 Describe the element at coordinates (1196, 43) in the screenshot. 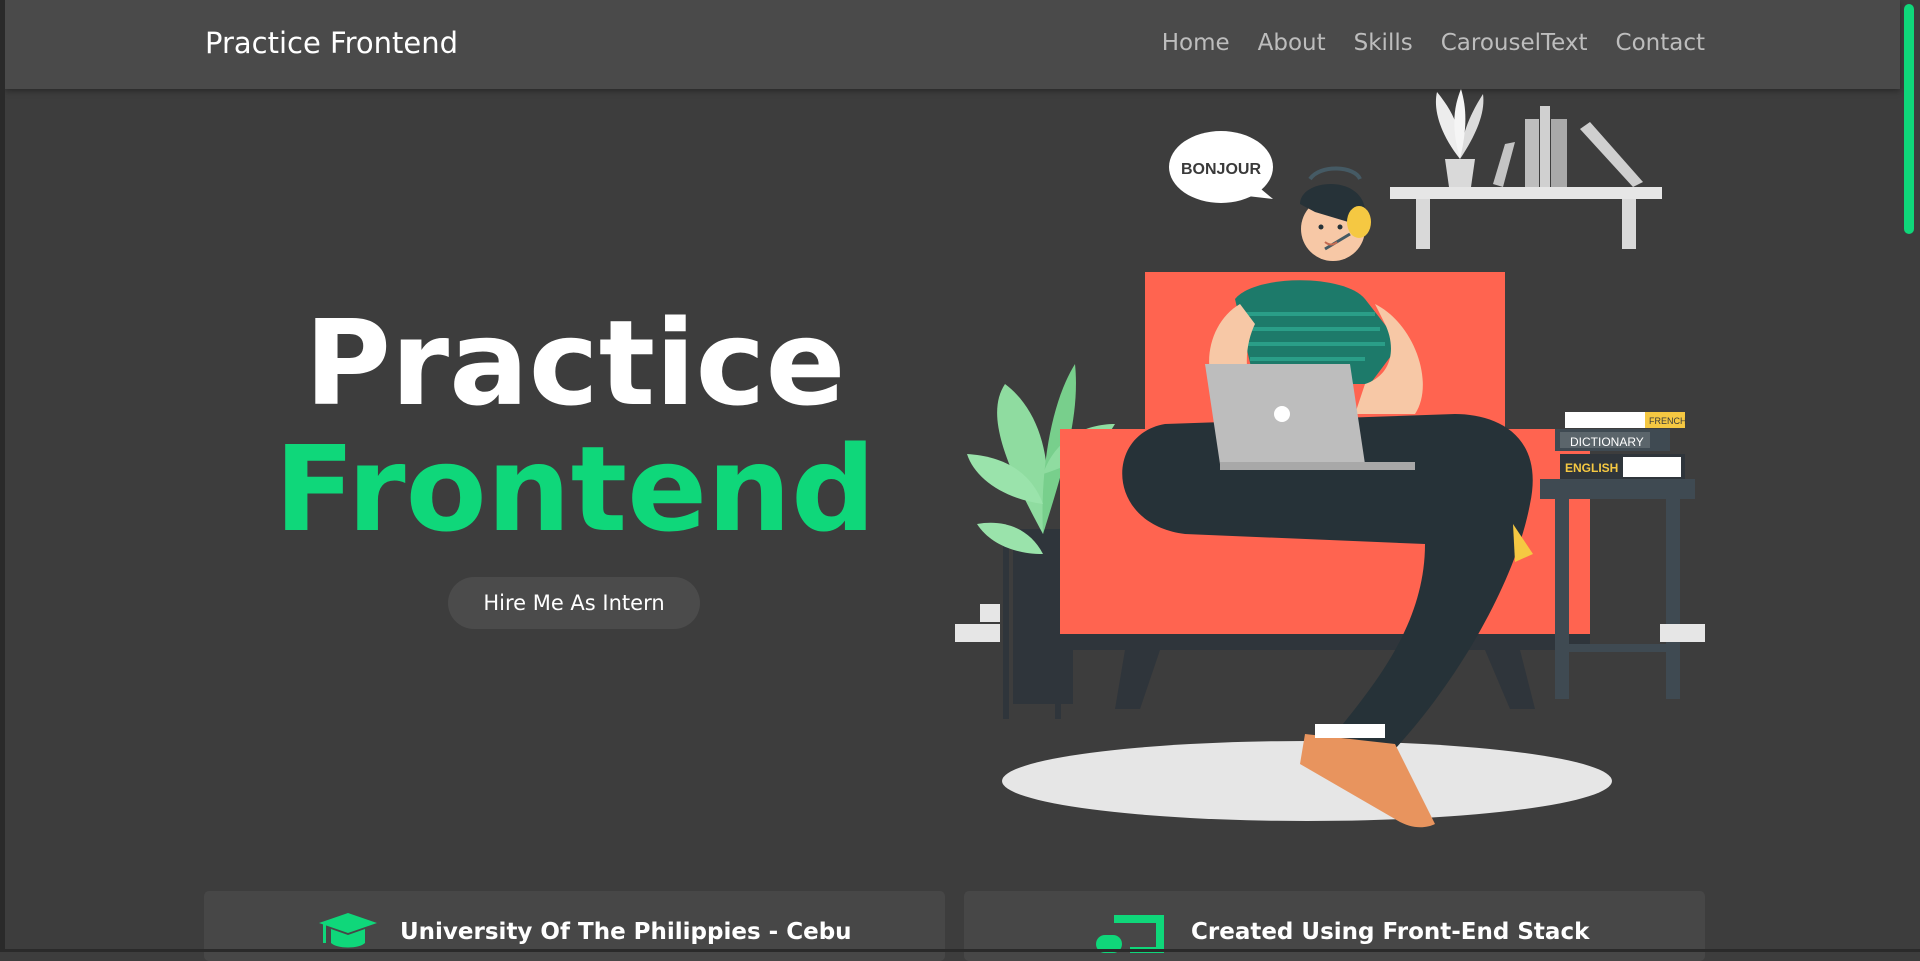

I see `nav-link-home: Home` at that location.